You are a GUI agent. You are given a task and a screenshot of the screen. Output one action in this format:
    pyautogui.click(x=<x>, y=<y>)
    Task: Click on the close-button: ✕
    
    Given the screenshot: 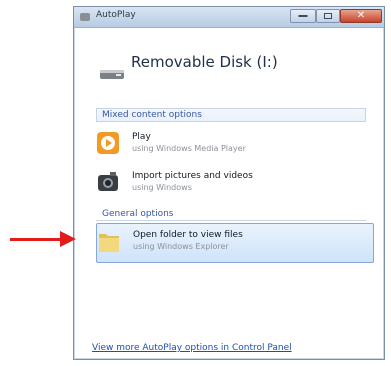 What is the action you would take?
    pyautogui.click(x=361, y=16)
    